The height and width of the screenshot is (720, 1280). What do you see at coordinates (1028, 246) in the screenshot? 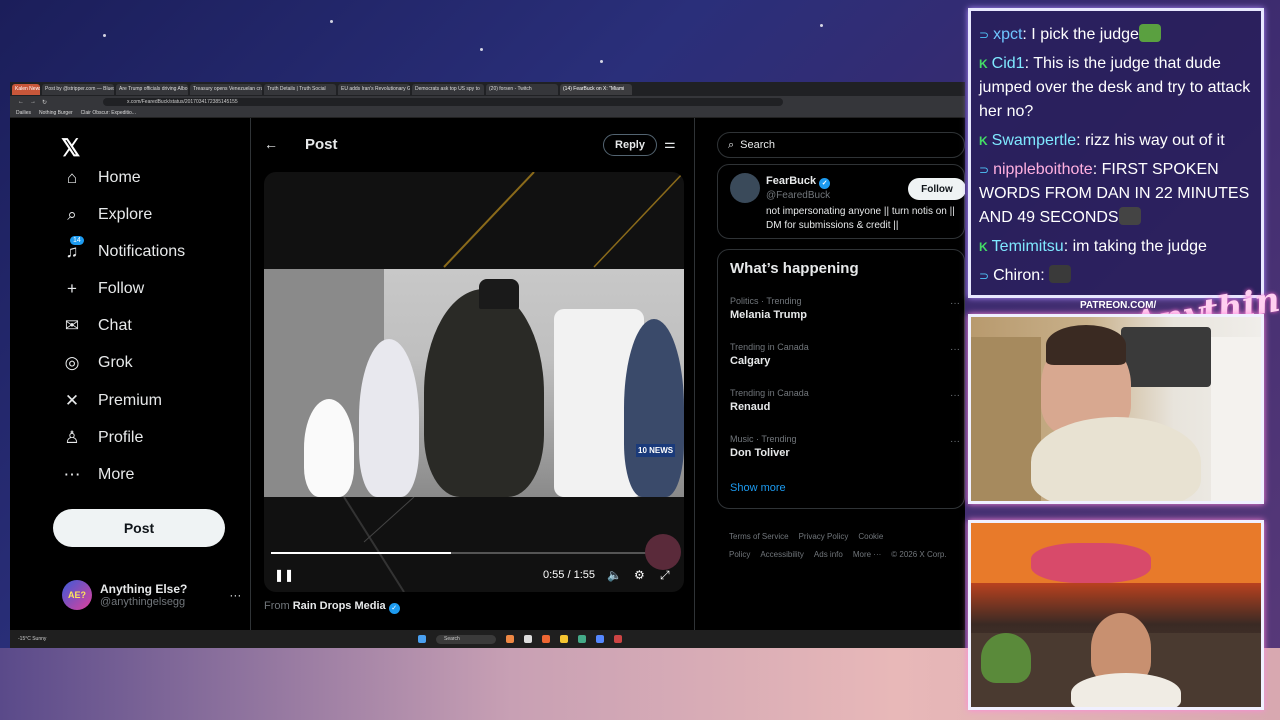
I see `chat-username: Temimitsu` at bounding box center [1028, 246].